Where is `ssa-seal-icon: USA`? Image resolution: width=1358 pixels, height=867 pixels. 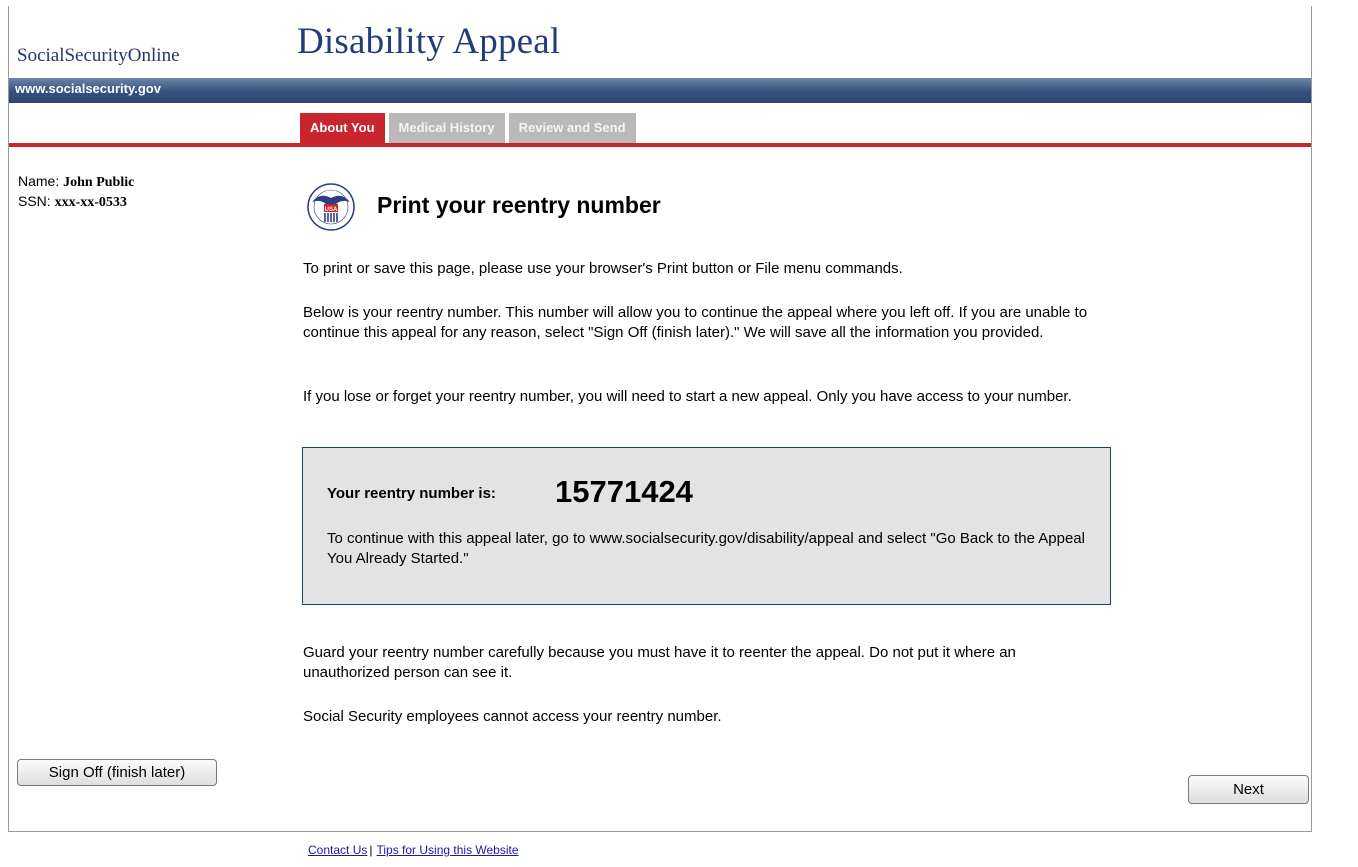 ssa-seal-icon: USA is located at coordinates (331, 207).